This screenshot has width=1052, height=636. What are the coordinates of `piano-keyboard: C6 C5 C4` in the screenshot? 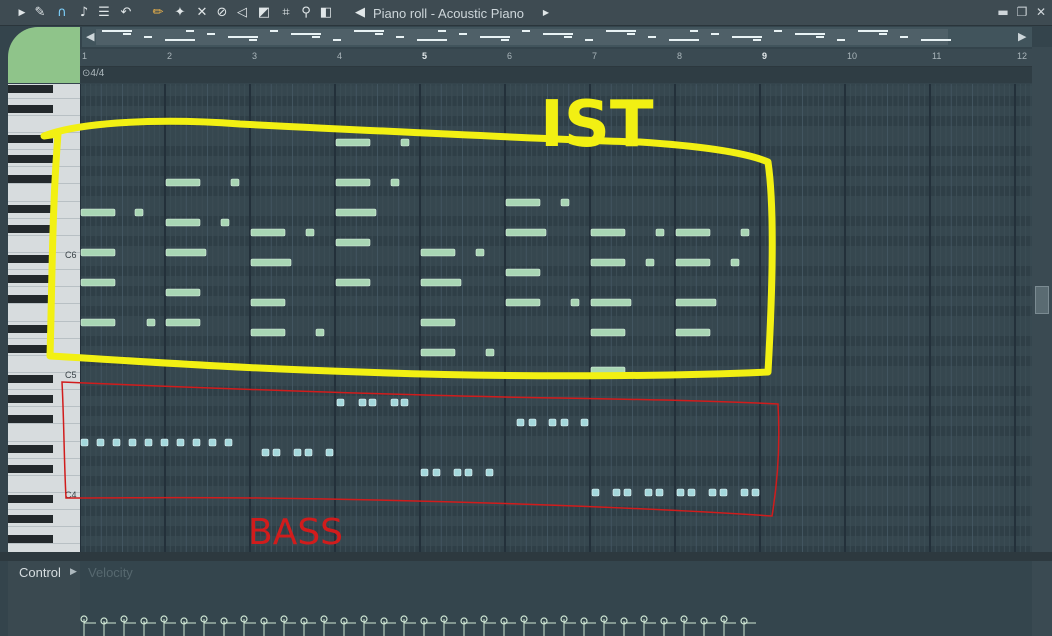 It's located at (44, 318).